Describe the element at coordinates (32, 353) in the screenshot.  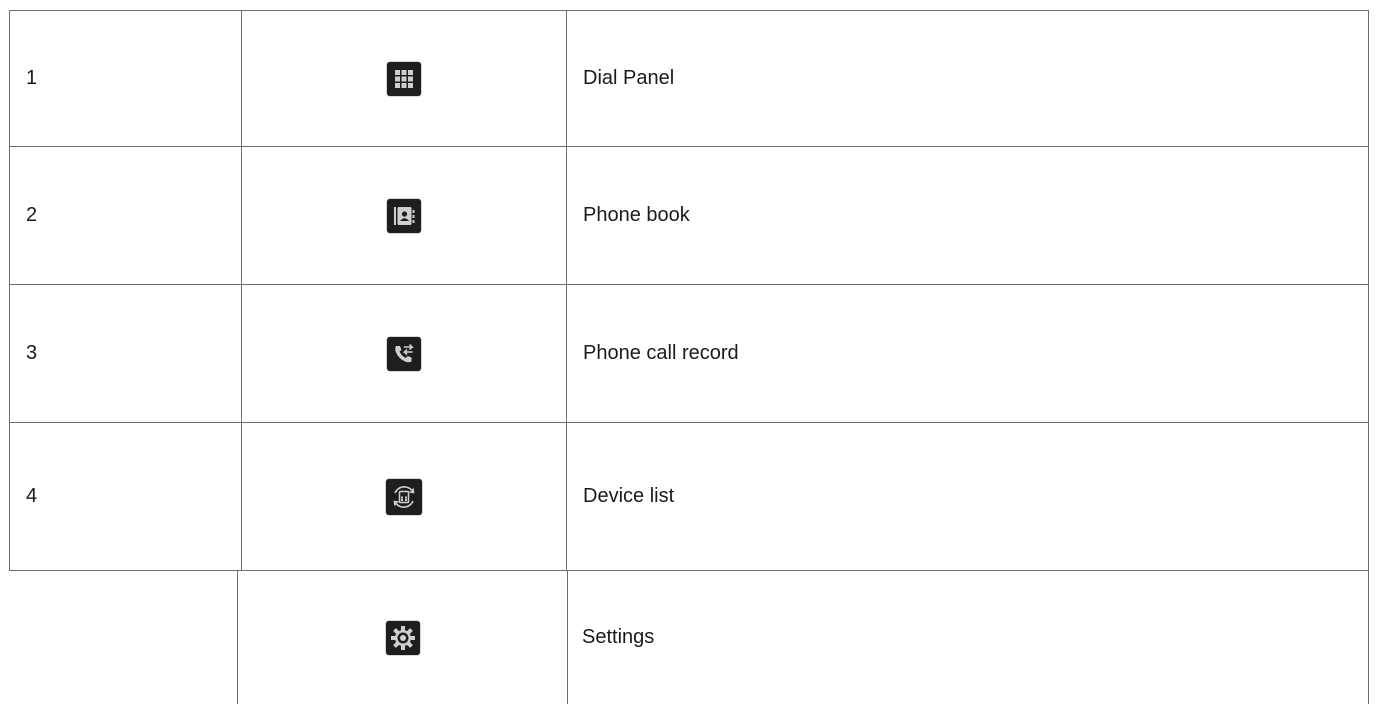
I see `row-number: 3` at that location.